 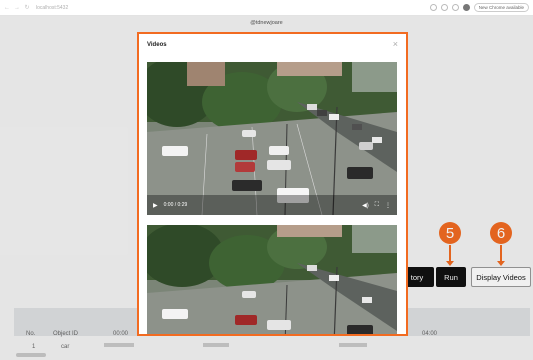 What do you see at coordinates (377, 205) in the screenshot?
I see `fullscreen-icon: ⛶` at bounding box center [377, 205].